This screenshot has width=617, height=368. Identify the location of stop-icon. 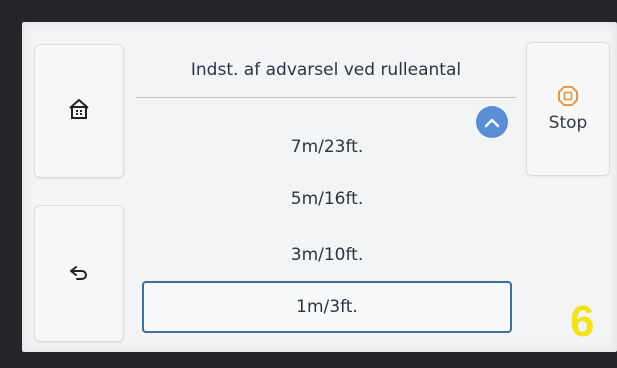
(568, 98).